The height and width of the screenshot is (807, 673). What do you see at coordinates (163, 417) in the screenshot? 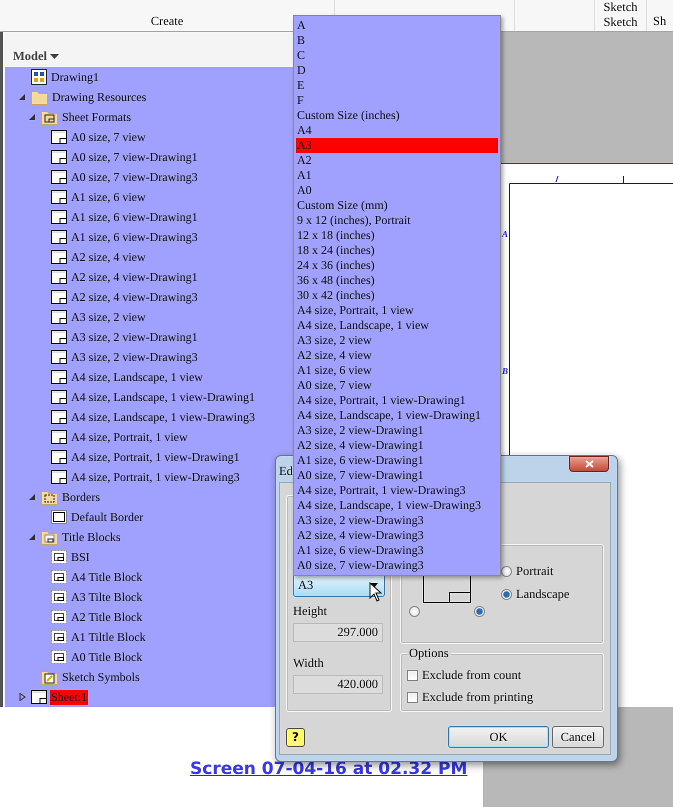
I see `tree-item: A4 size, Landscape, 1 view-Drawing3` at bounding box center [163, 417].